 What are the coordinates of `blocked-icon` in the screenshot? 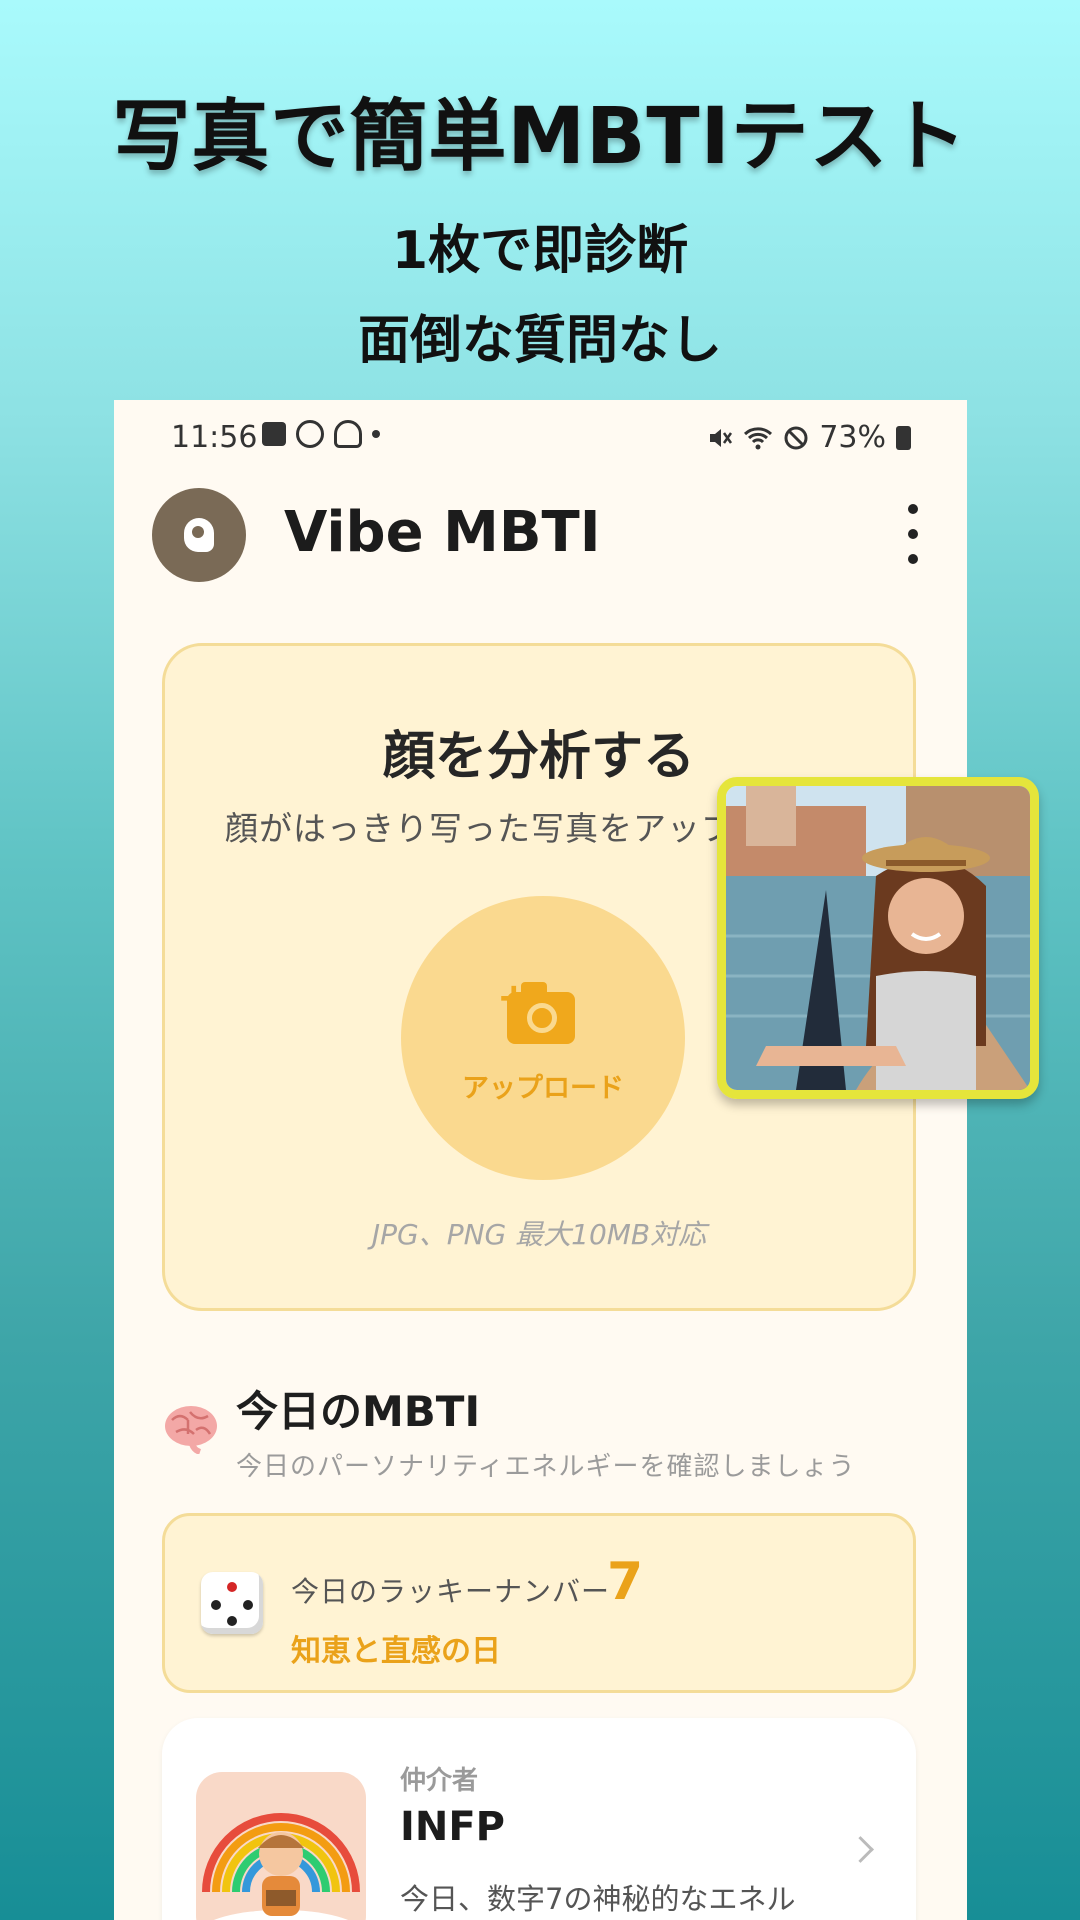 It's located at (796, 437).